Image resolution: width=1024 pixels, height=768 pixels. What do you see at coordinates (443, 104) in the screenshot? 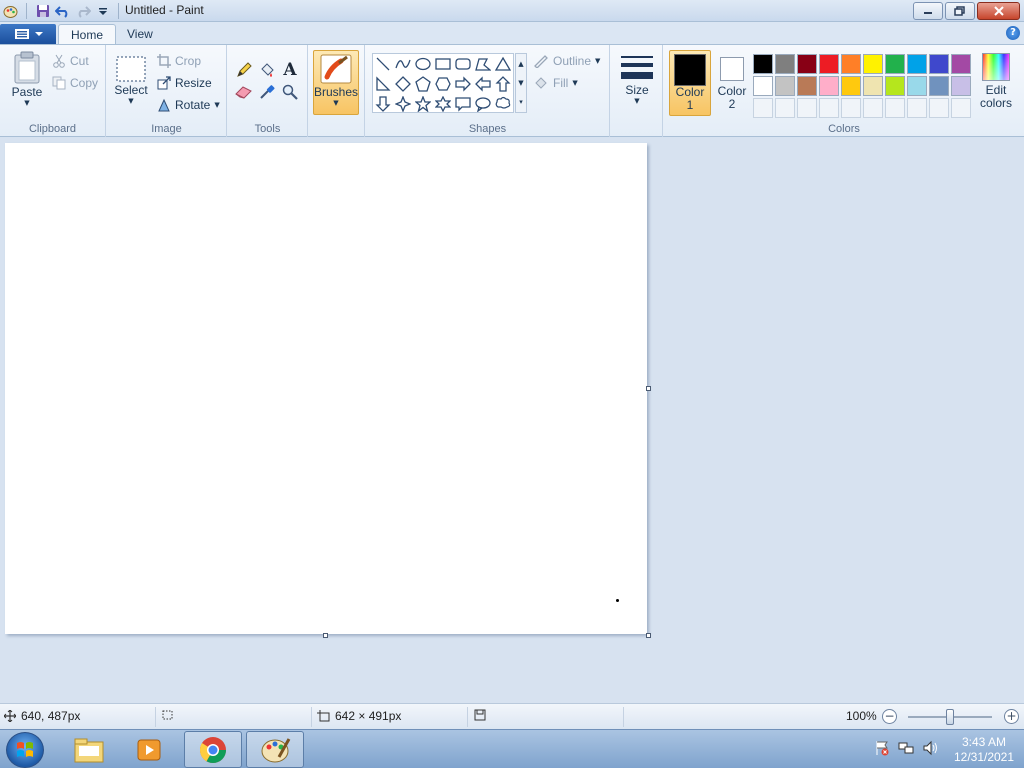
I see `six-point-star-shape` at bounding box center [443, 104].